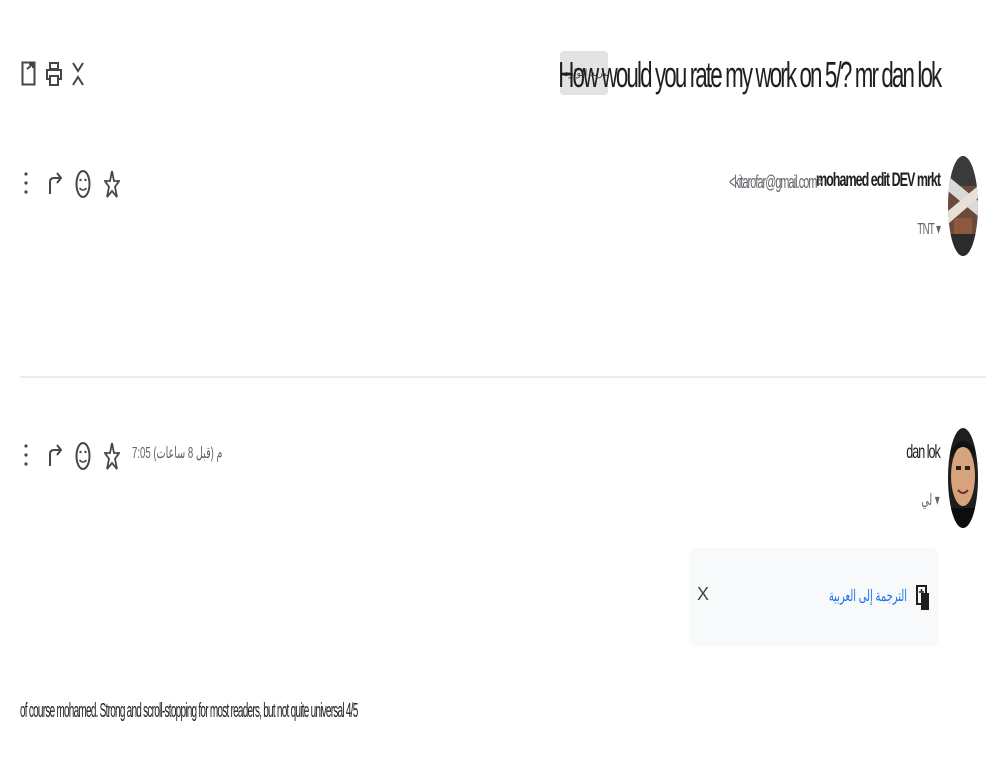 The image size is (1008, 768). I want to click on sender-email-wrap: <kitarofar@gmail.com>, so click(745, 182).